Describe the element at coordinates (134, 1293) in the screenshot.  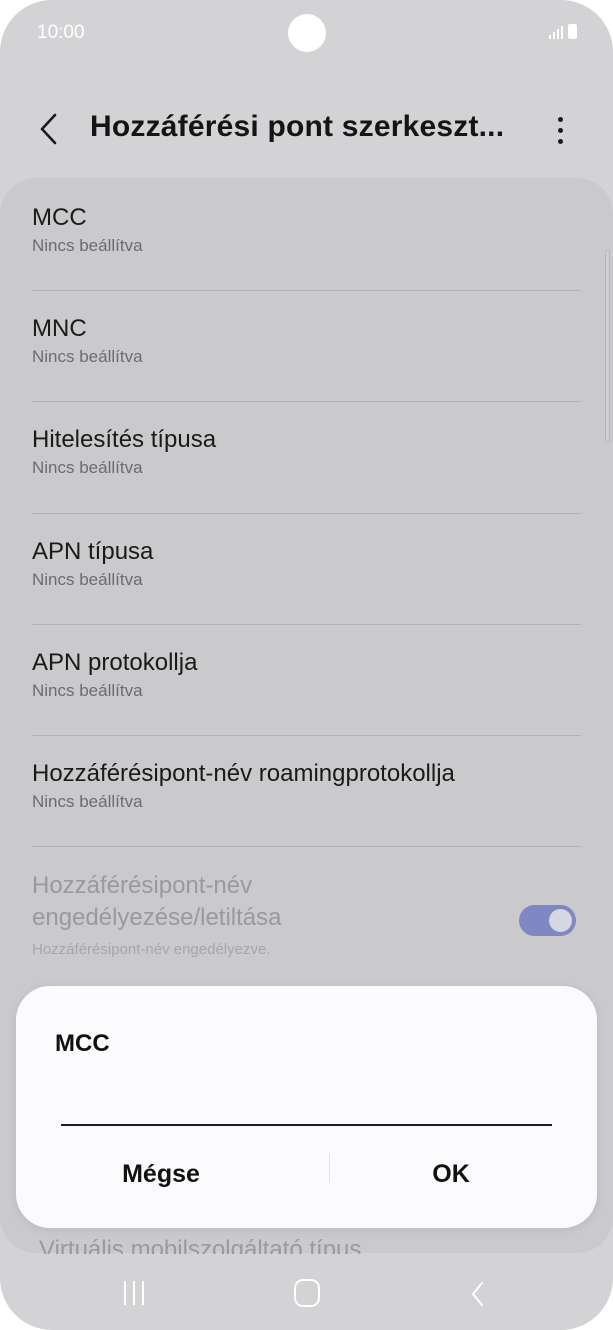
I see `recent-apps-button` at that location.